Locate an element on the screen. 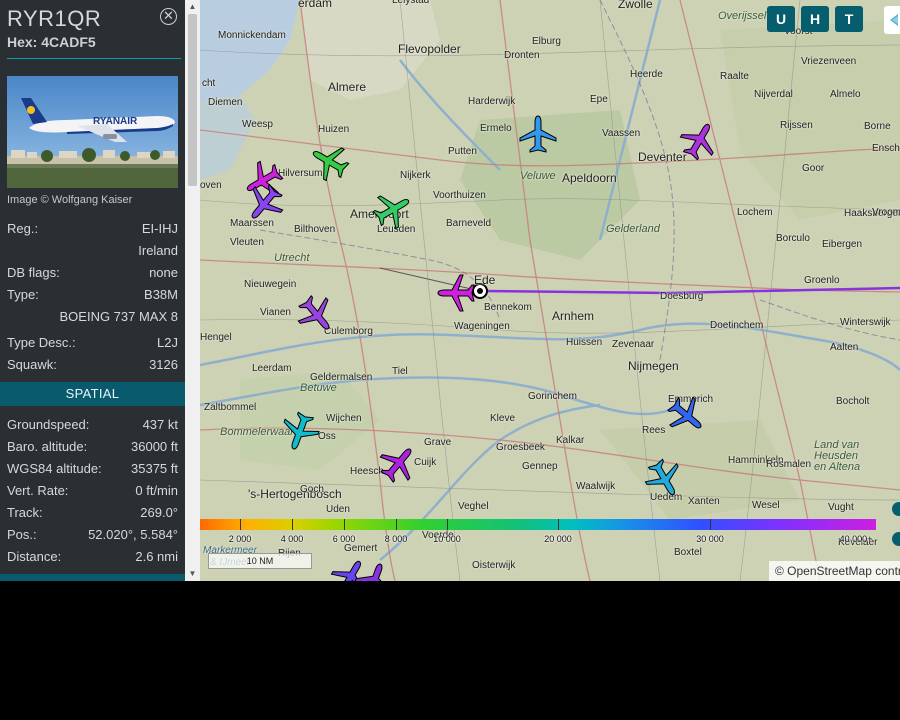 The width and height of the screenshot is (900, 720). map-button-h: H is located at coordinates (815, 19).